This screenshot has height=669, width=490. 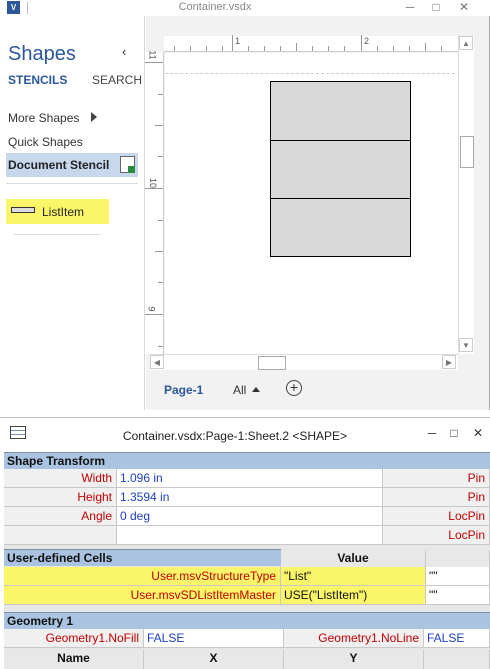 What do you see at coordinates (458, 595) in the screenshot?
I see `cell-prompt-user-list-item-master: ""` at bounding box center [458, 595].